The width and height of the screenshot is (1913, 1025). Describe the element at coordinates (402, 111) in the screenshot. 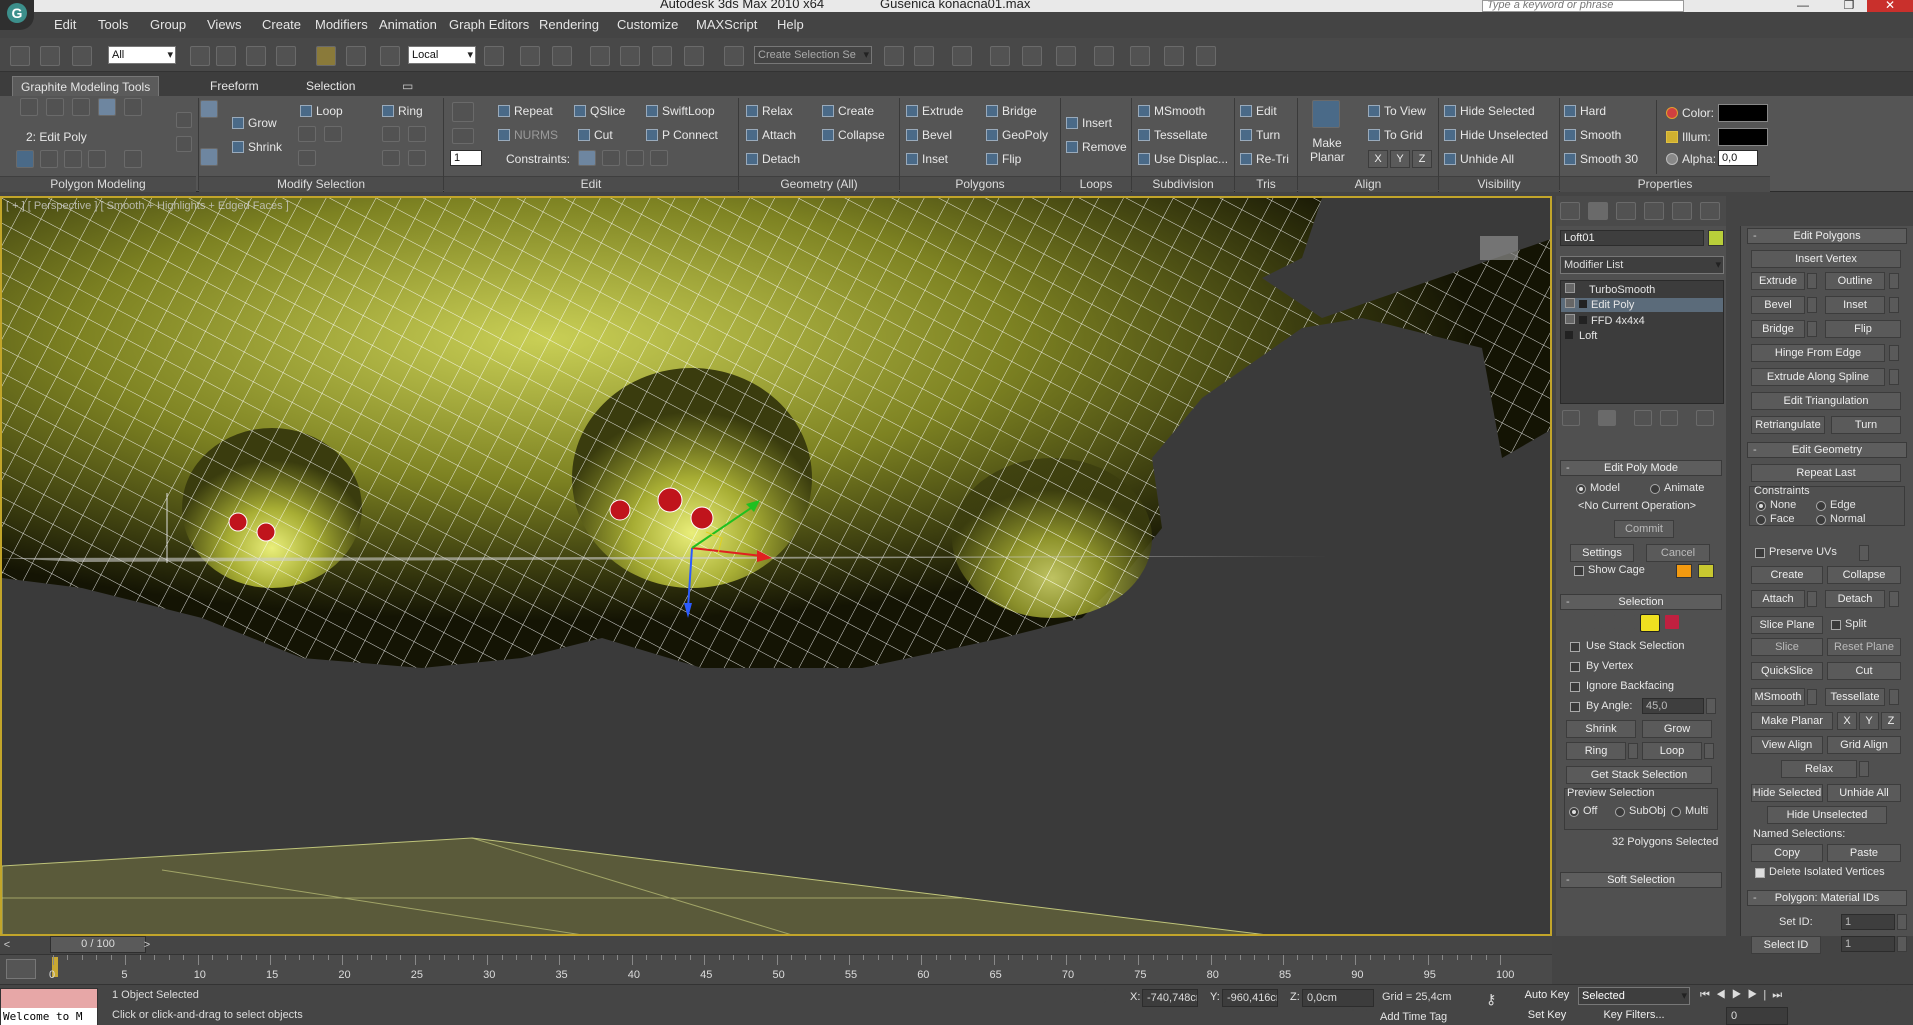

I see `ring-button: Ring` at that location.